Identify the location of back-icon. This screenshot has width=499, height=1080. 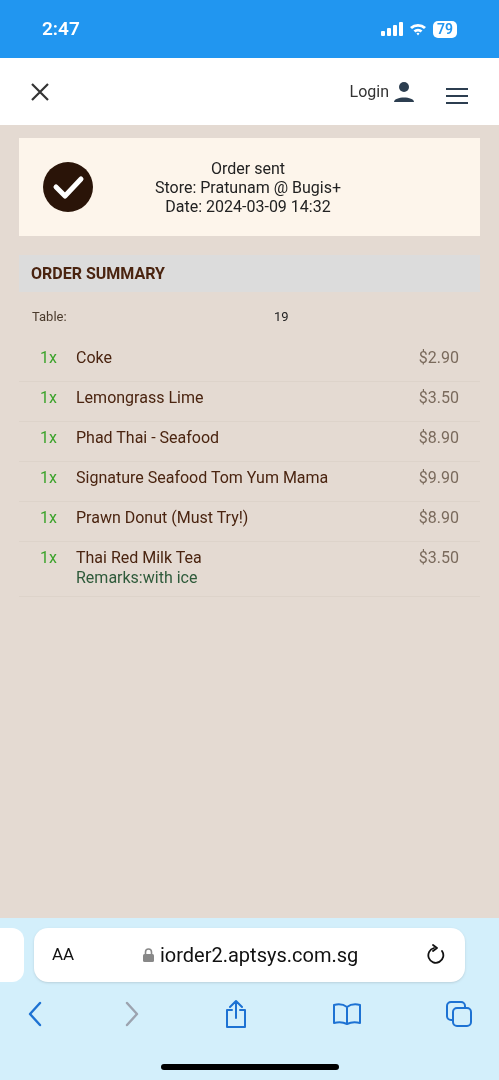
(35, 1014).